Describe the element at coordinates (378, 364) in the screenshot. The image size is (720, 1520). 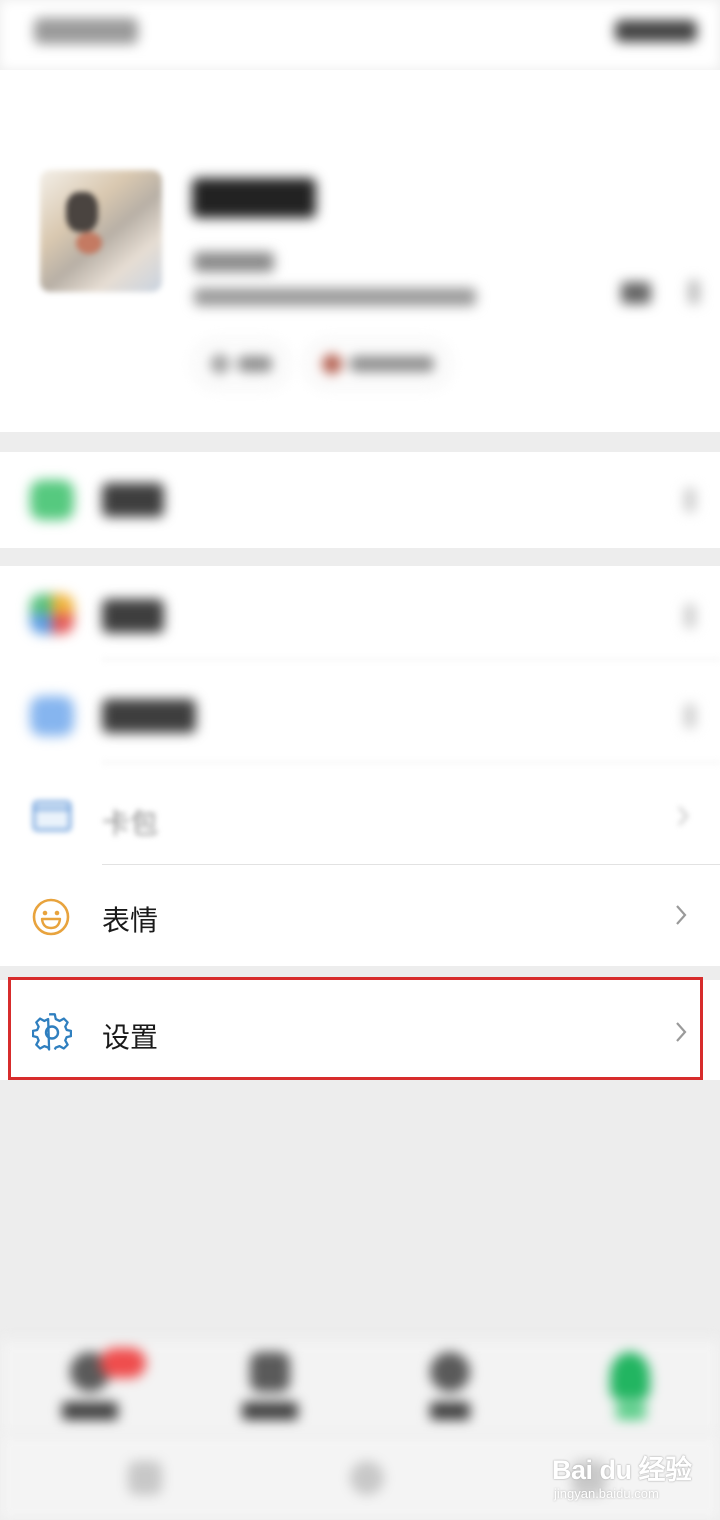
I see `friend-status-pill` at that location.